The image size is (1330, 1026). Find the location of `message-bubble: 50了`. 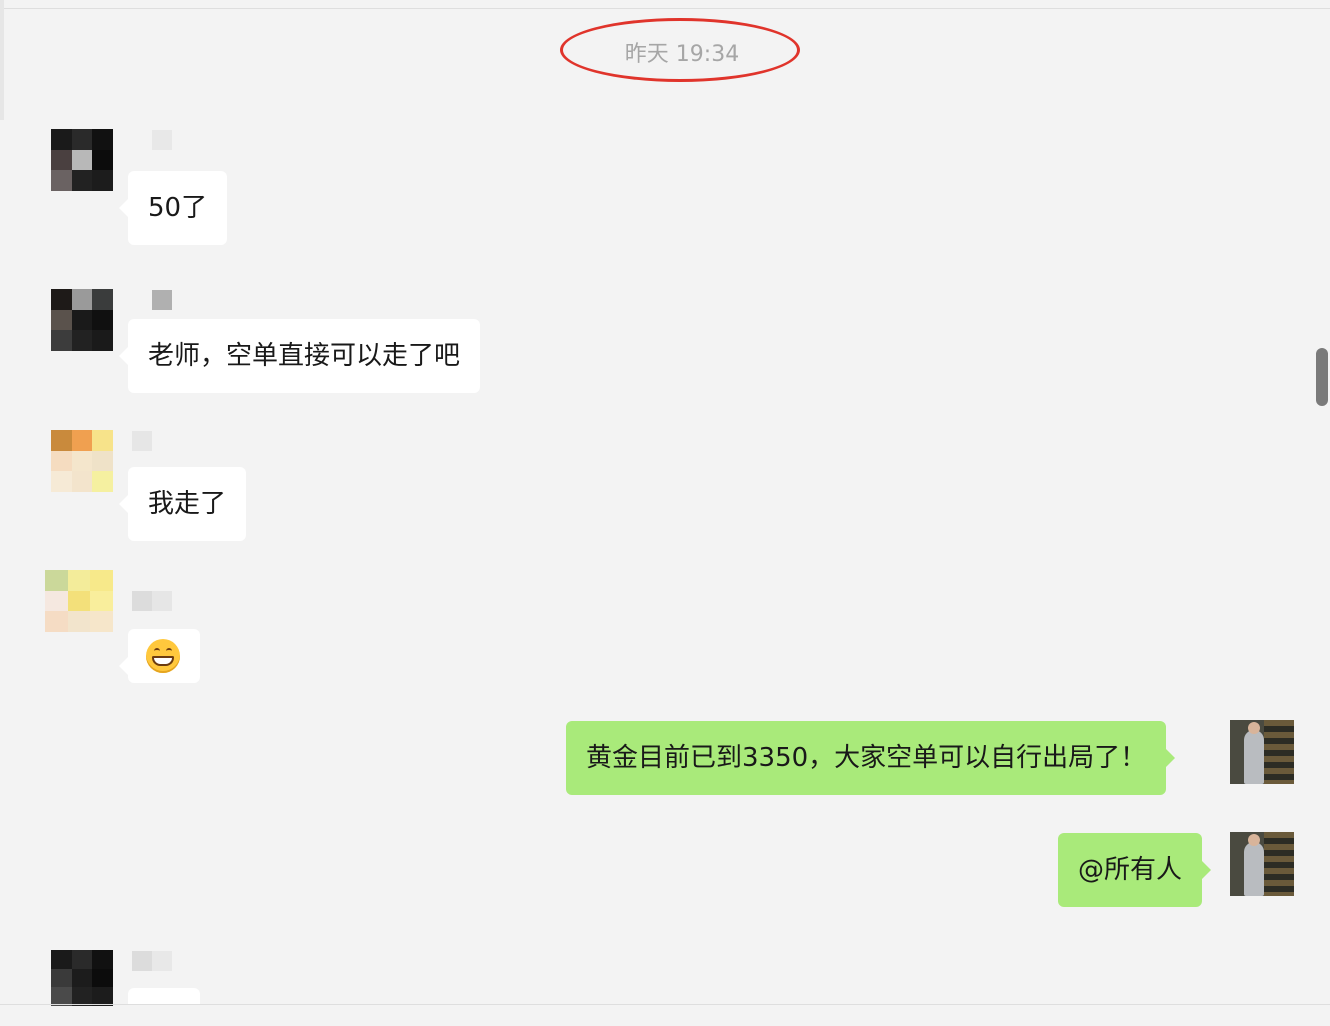

message-bubble: 50了 is located at coordinates (173, 208).